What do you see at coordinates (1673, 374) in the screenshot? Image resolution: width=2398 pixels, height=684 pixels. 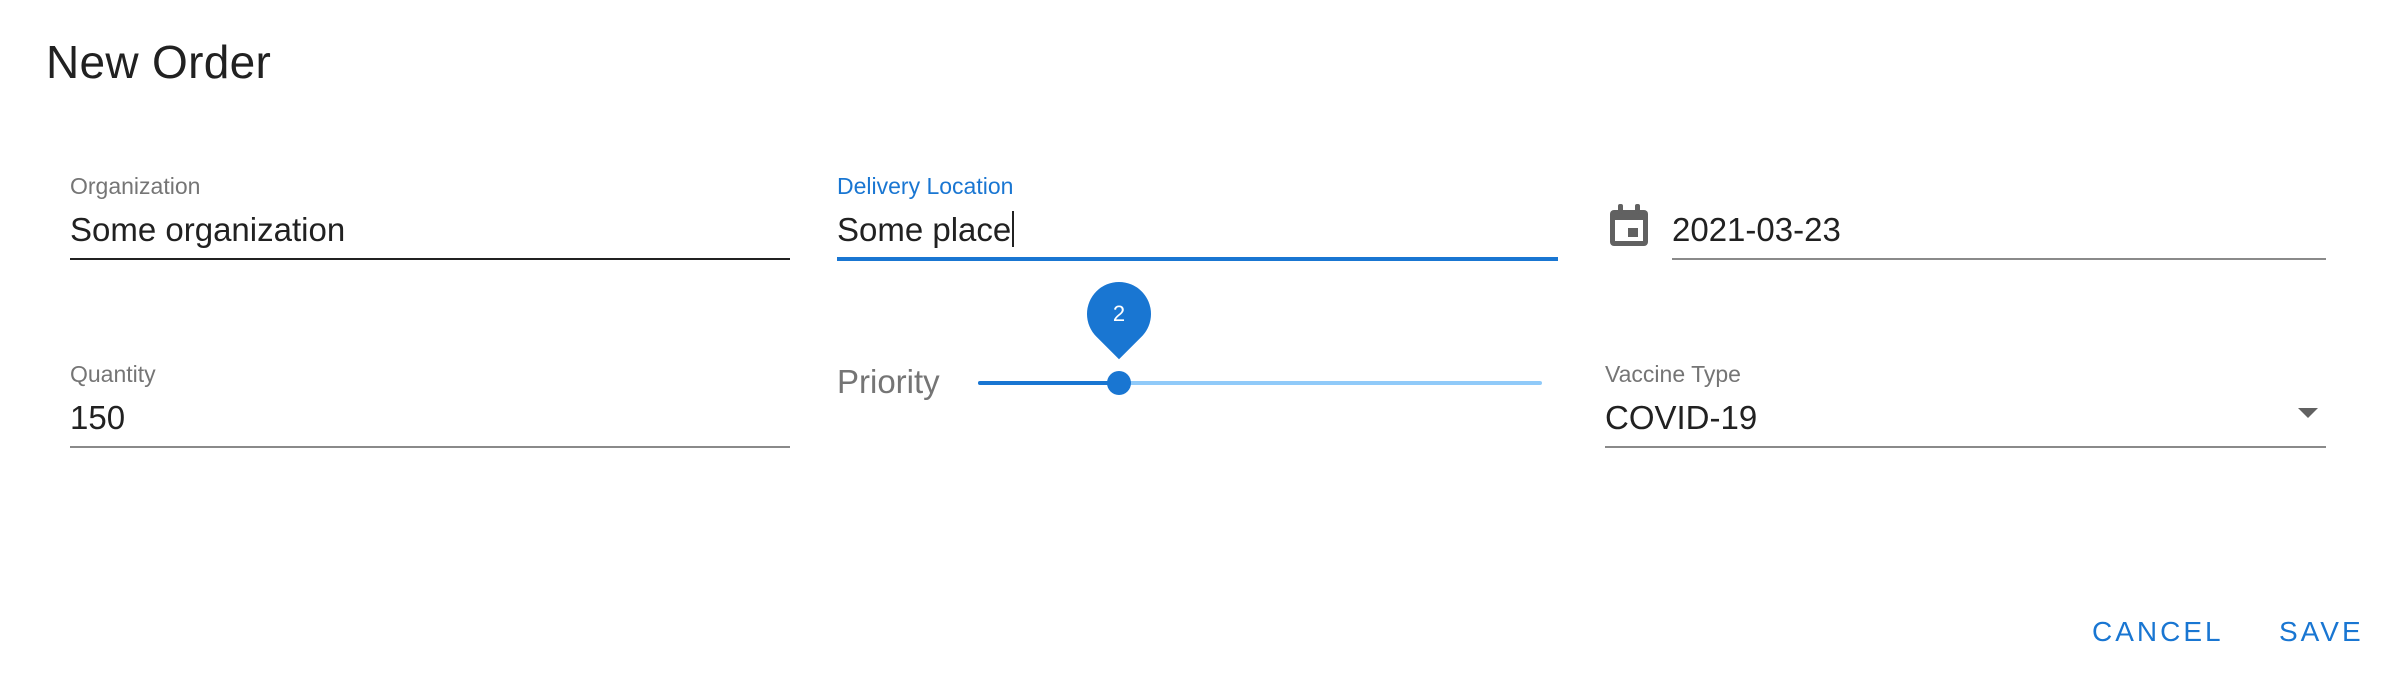 I see `vaccine-type-label: Vaccine Type` at bounding box center [1673, 374].